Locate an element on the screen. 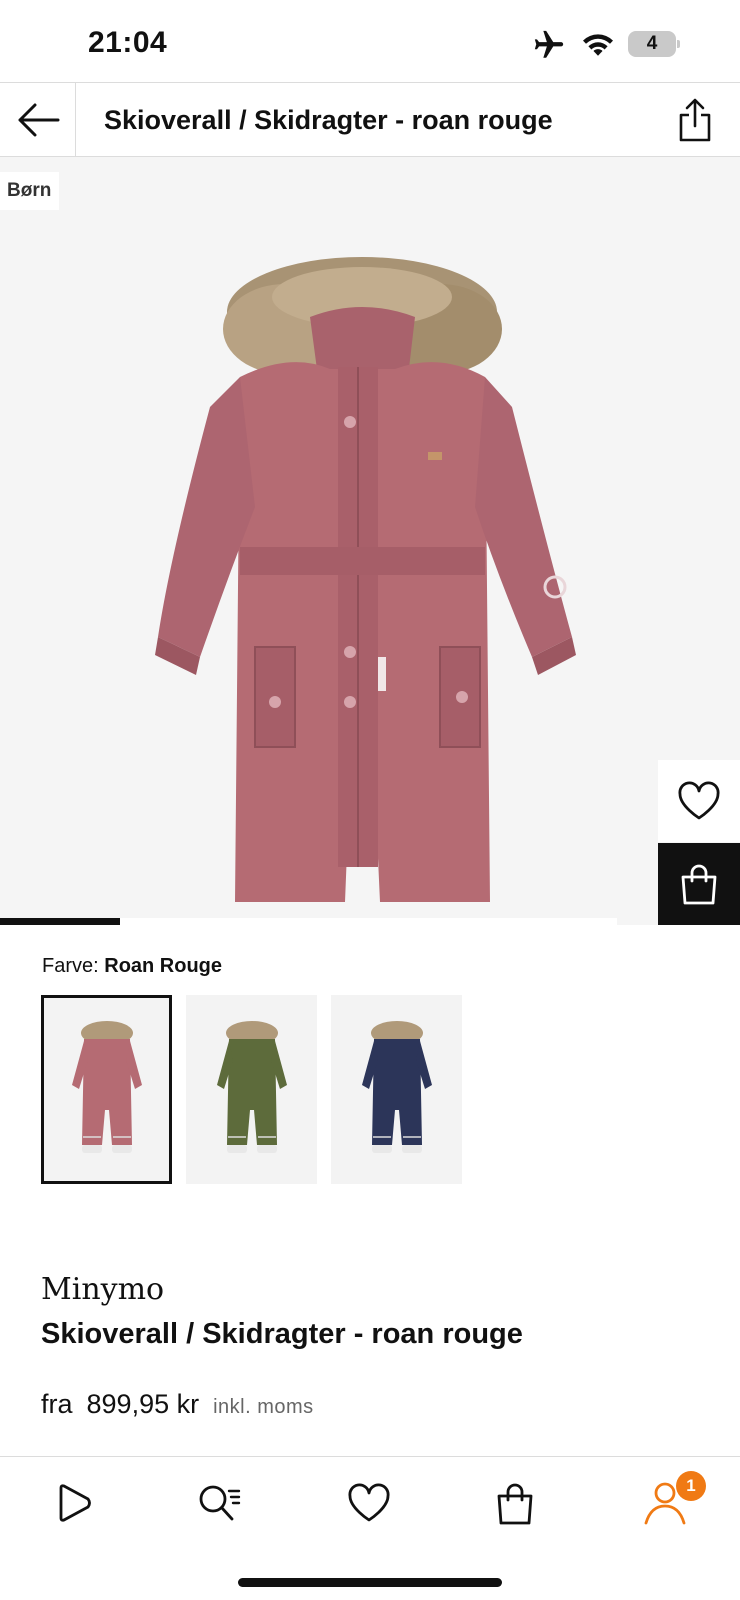 The width and height of the screenshot is (740, 1600). color-label: Farve: Roan Rouge is located at coordinates (132, 966).